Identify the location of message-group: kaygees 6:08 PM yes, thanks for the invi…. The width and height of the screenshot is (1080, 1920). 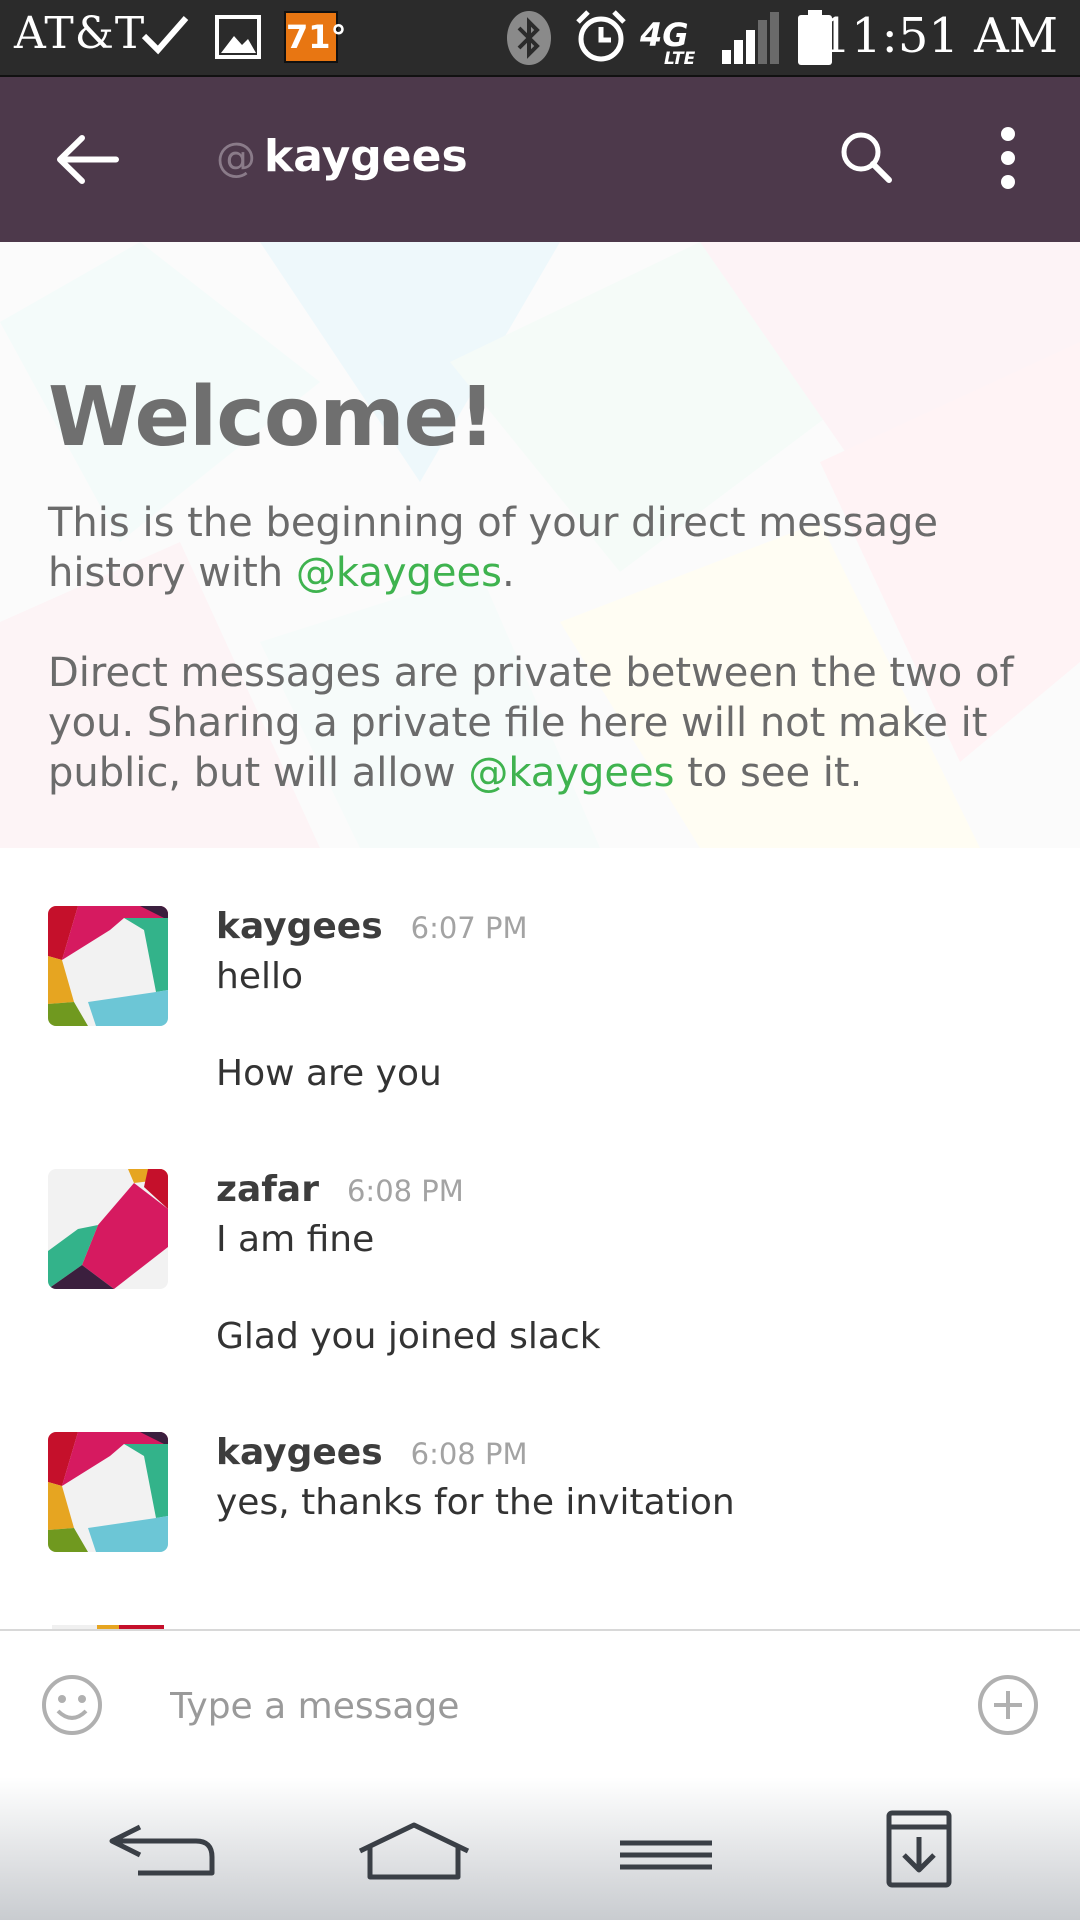
(540, 1502).